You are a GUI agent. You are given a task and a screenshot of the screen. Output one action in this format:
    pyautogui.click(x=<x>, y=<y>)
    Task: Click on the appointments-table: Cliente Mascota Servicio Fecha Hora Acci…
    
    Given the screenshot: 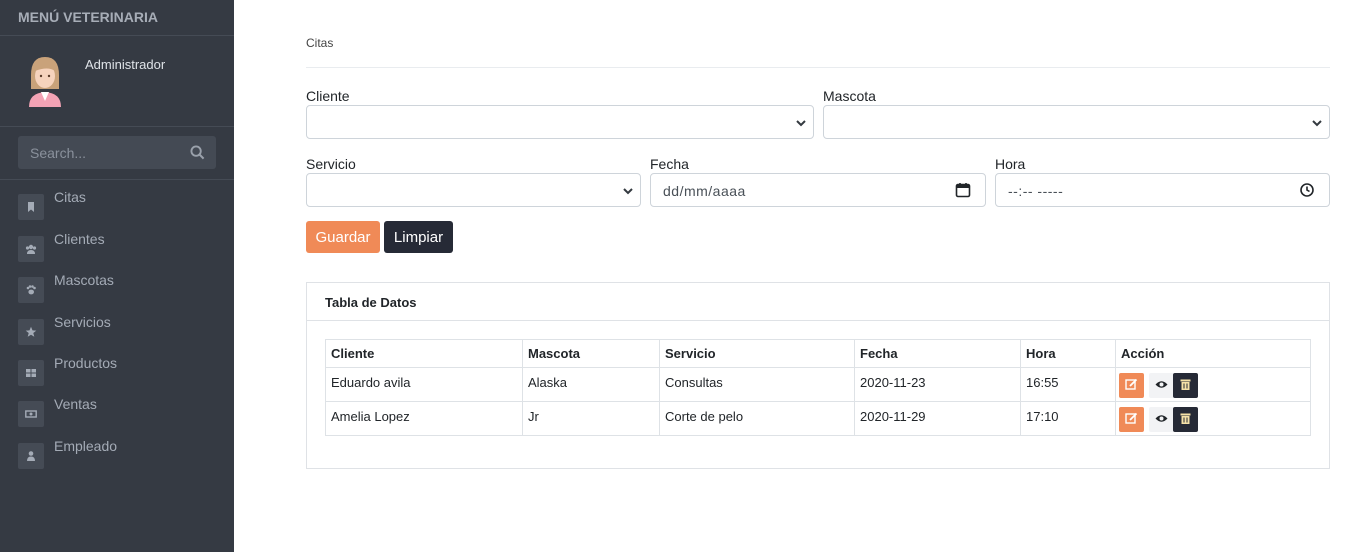 What is the action you would take?
    pyautogui.click(x=818, y=387)
    